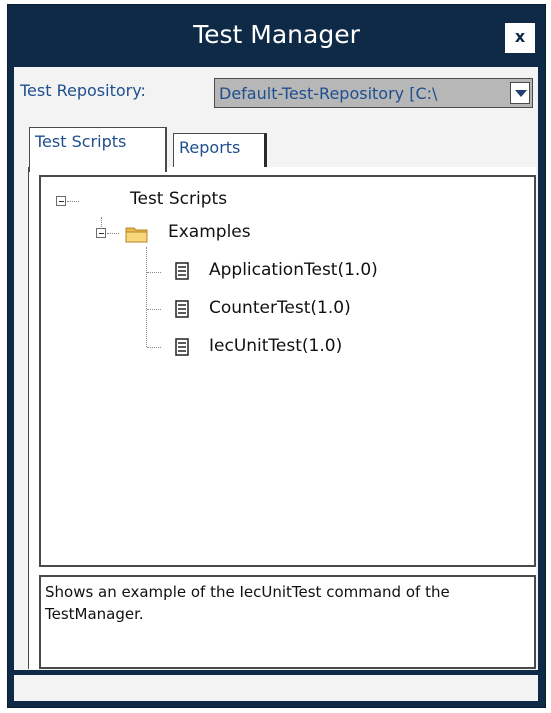 This screenshot has height=713, width=551. I want to click on repository-dropdown: Default-Test-Repository [C:\, so click(373, 93).